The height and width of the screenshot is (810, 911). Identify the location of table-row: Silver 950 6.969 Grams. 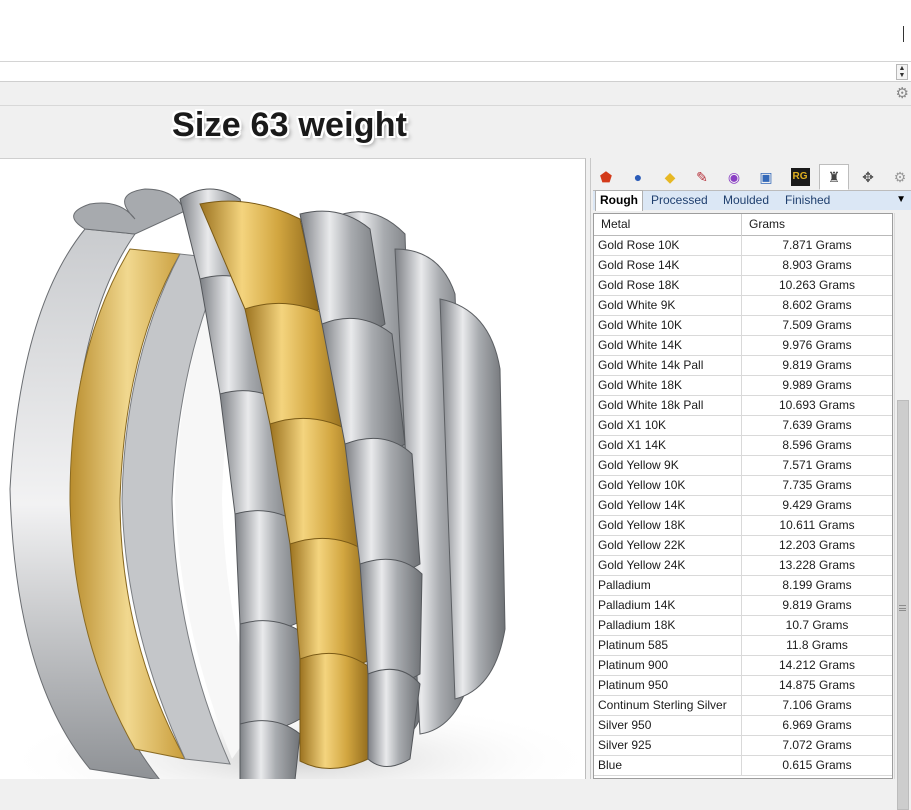
(743, 726).